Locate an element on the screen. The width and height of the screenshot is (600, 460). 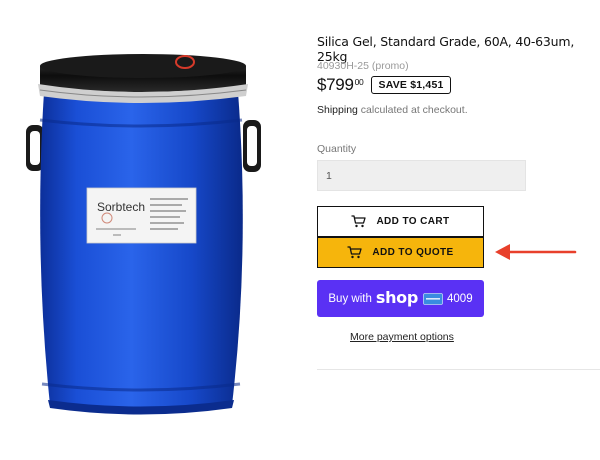
quantity-label: Quantity is located at coordinates (337, 149).